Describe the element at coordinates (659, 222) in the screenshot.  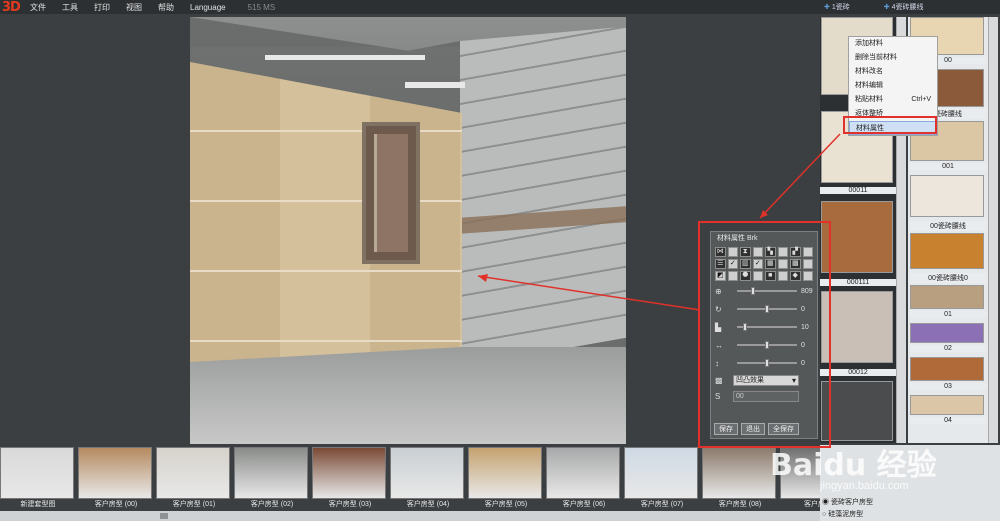
I see `annotation-arrows` at that location.